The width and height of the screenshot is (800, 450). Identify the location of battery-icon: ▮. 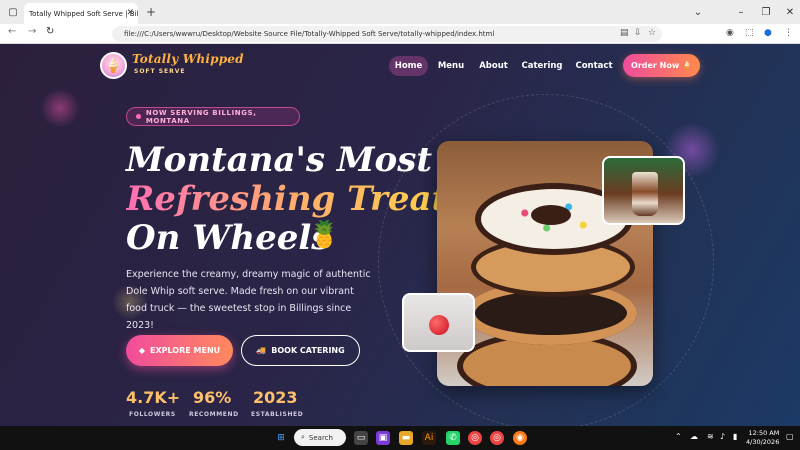
(735, 436).